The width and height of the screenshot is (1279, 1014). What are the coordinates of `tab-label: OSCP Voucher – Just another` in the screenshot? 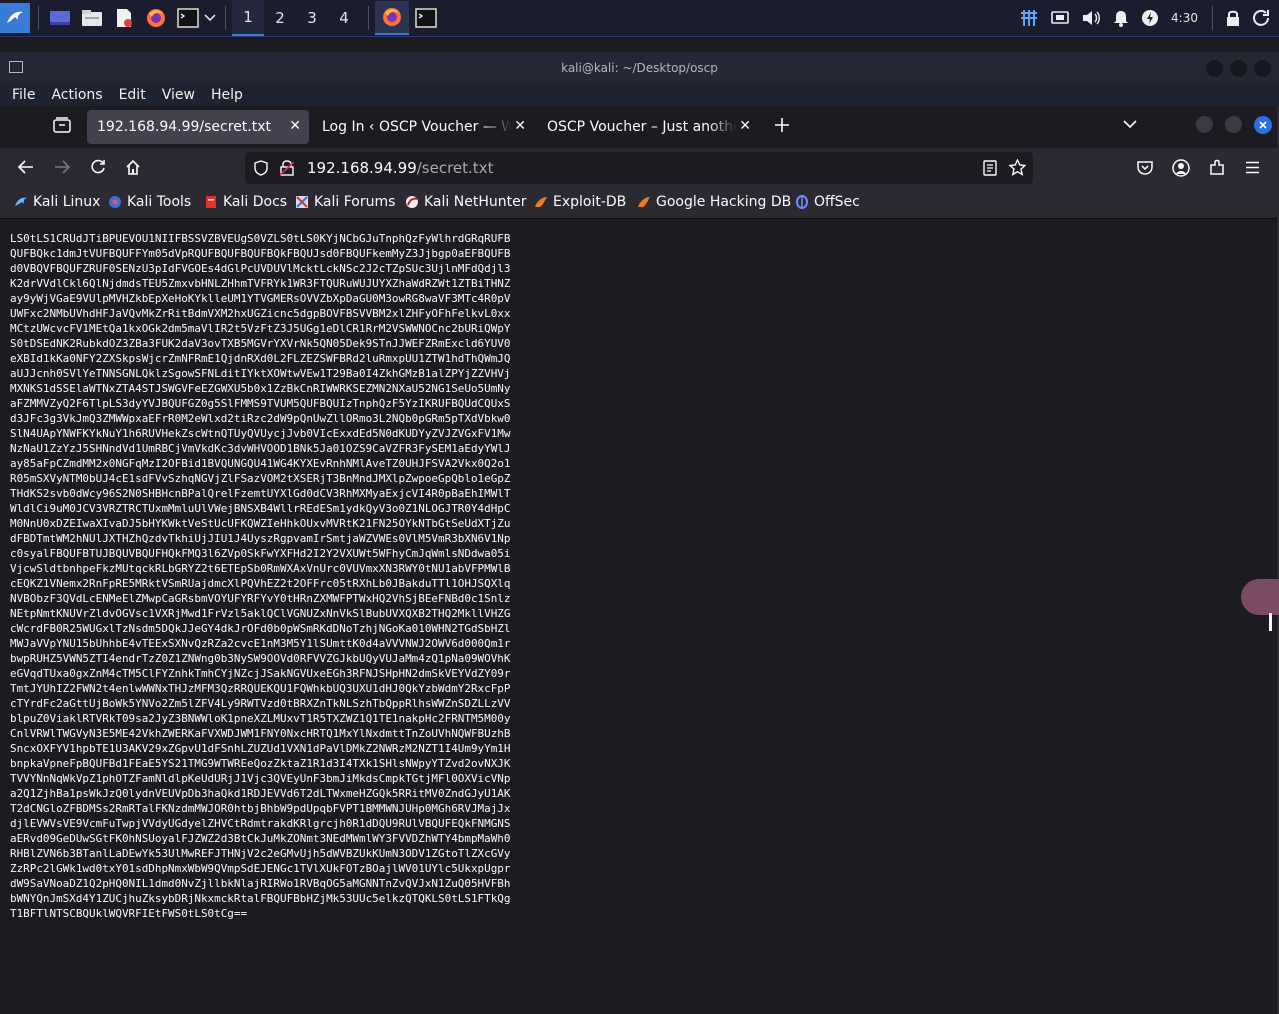 It's located at (642, 127).